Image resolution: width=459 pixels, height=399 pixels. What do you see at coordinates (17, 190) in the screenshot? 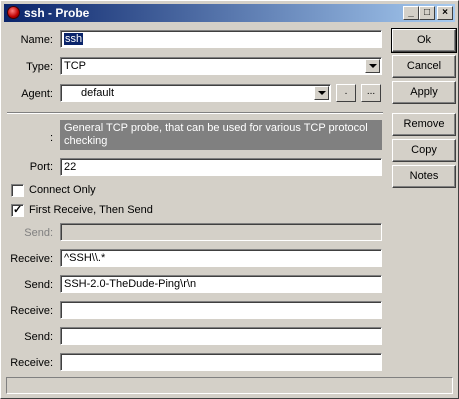
I see `connect-only-checkbox` at bounding box center [17, 190].